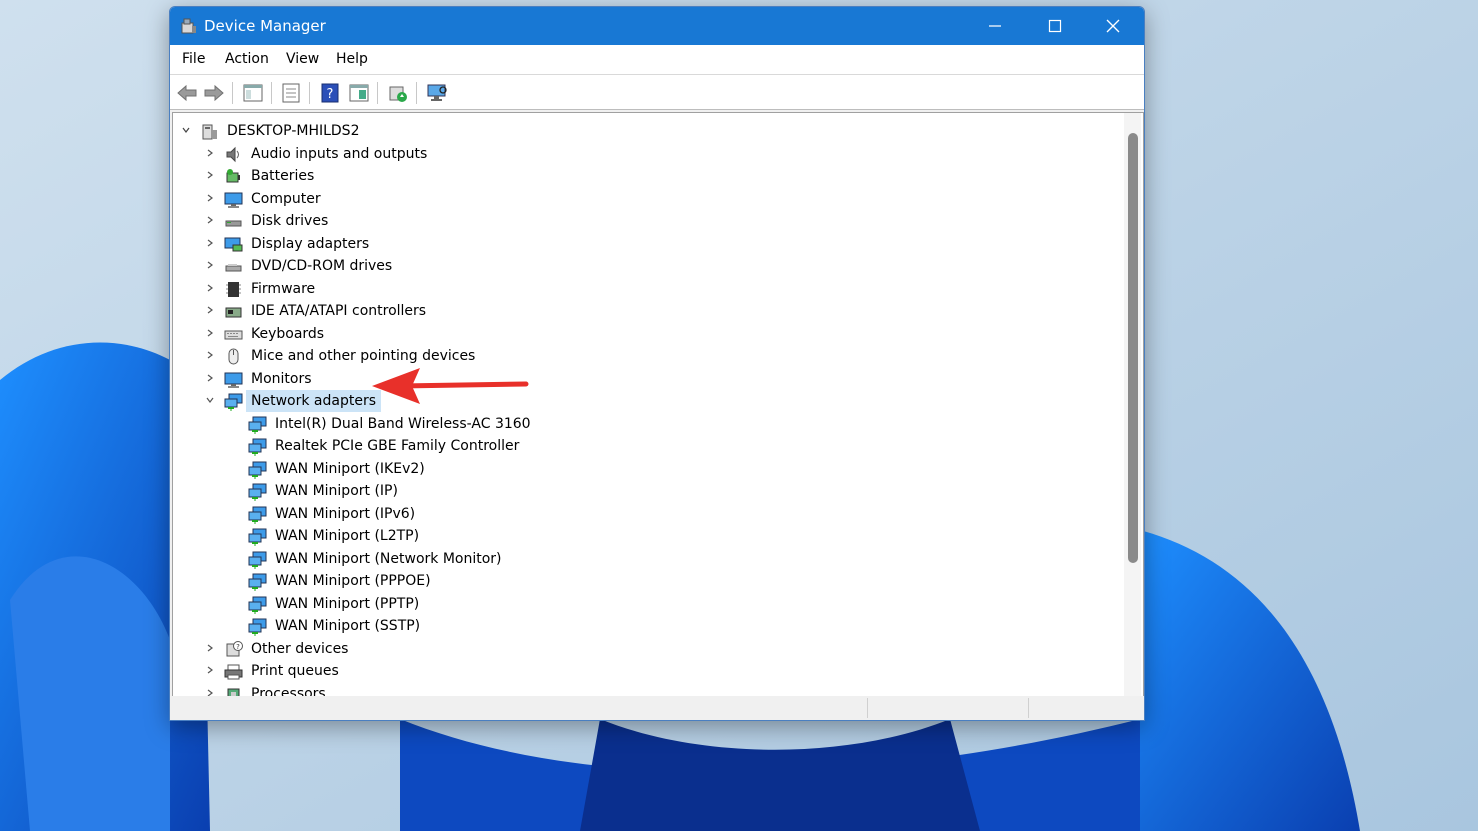 The image size is (1478, 831). I want to click on tree-child-wan-miniport-pptp: WAN Miniport (PPTP), so click(643, 604).